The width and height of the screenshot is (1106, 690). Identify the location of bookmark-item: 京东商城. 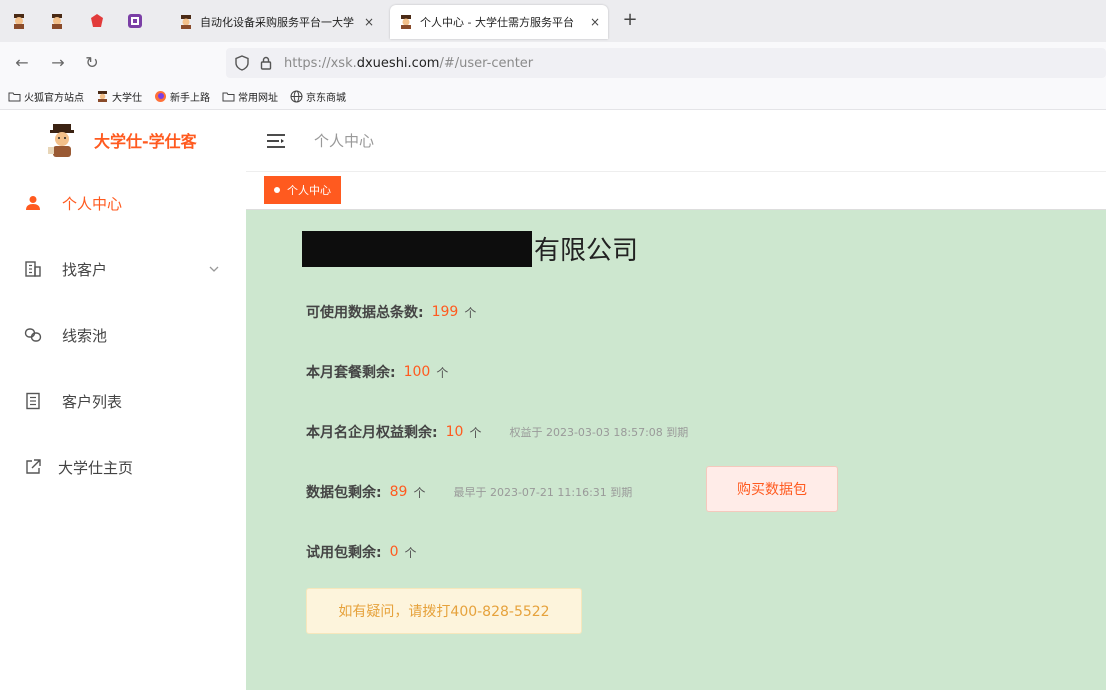
(318, 96).